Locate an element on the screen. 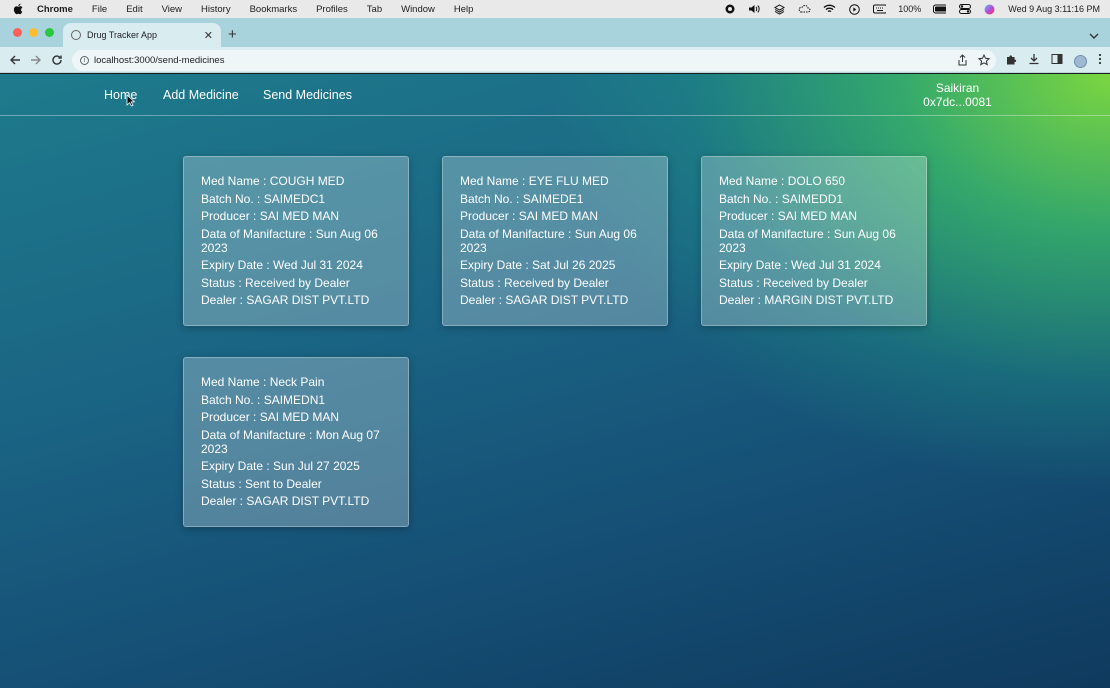 The height and width of the screenshot is (688, 1110). menu-history: History is located at coordinates (216, 9).